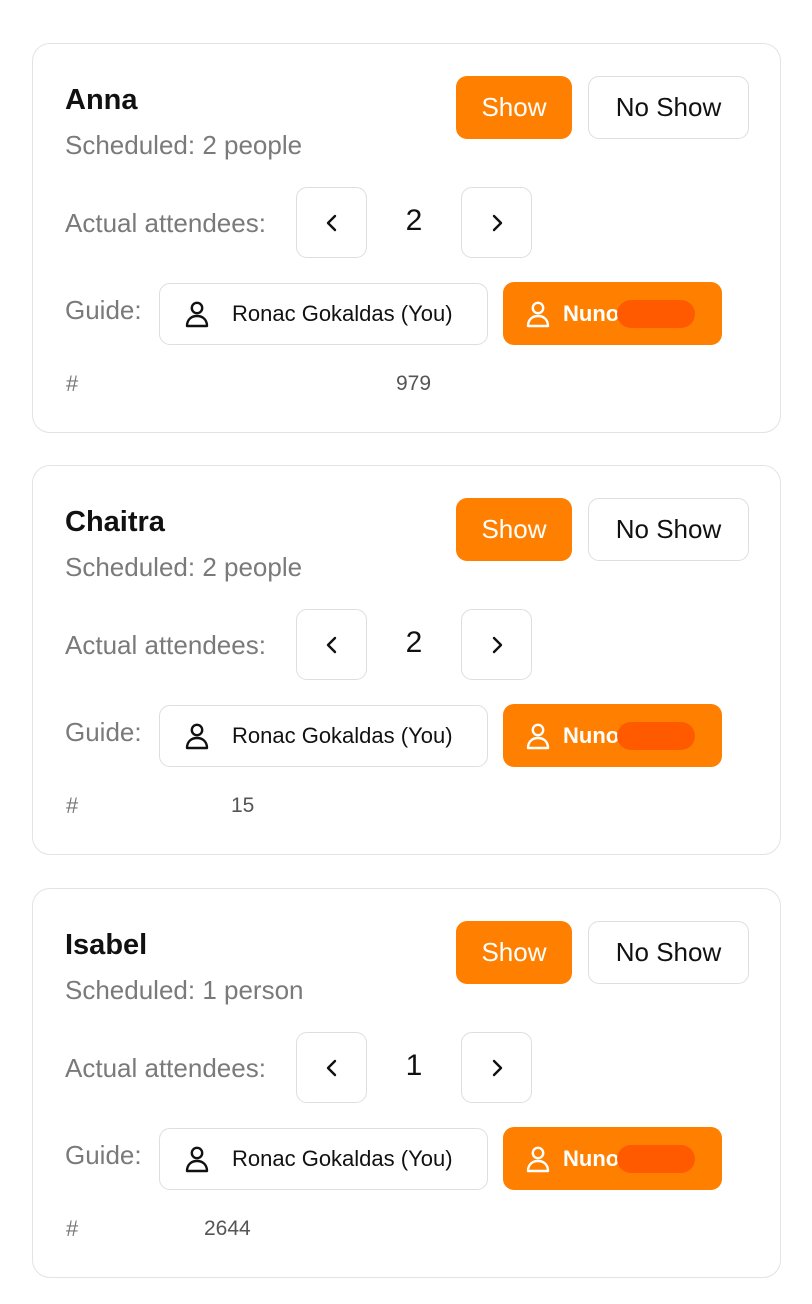 The height and width of the screenshot is (1304, 812). Describe the element at coordinates (115, 522) in the screenshot. I see `guest-name: Chaitra` at that location.